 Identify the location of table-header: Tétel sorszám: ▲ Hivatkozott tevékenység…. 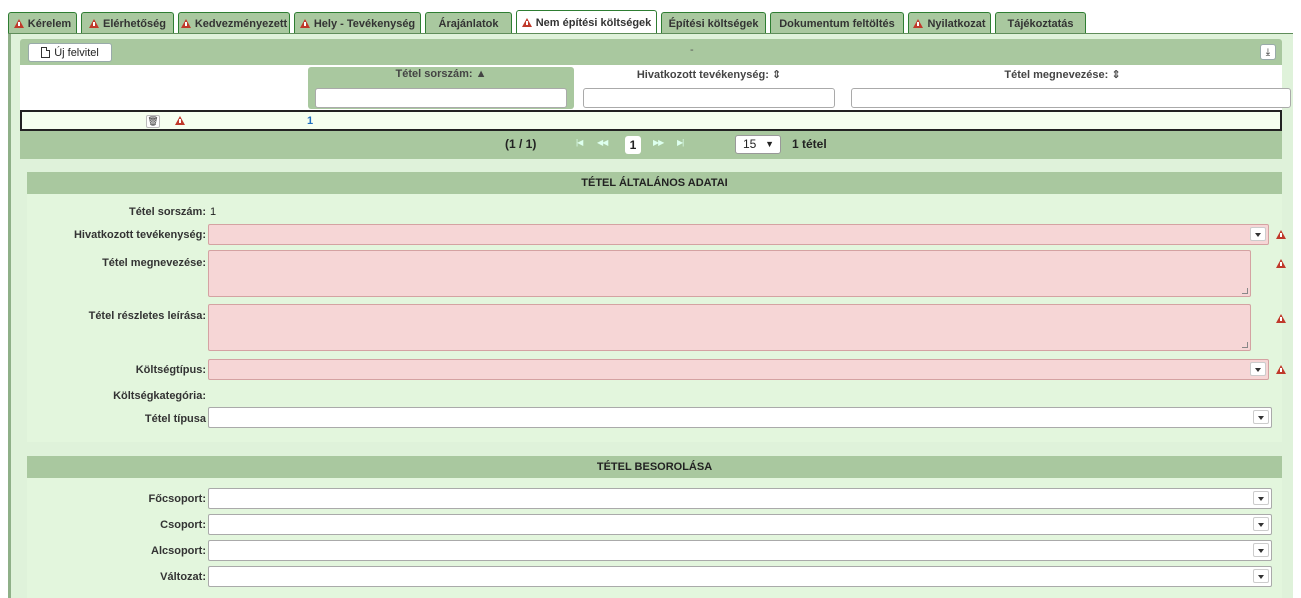
(655, 88).